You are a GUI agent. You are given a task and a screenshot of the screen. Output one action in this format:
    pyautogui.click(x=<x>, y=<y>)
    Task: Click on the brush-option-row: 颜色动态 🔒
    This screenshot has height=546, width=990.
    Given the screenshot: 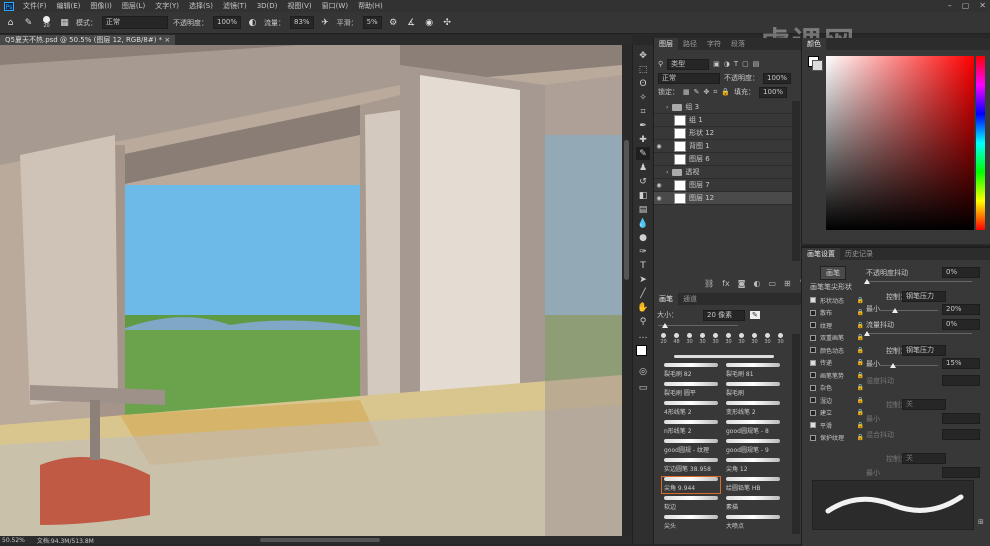 What is the action you would take?
    pyautogui.click(x=833, y=350)
    